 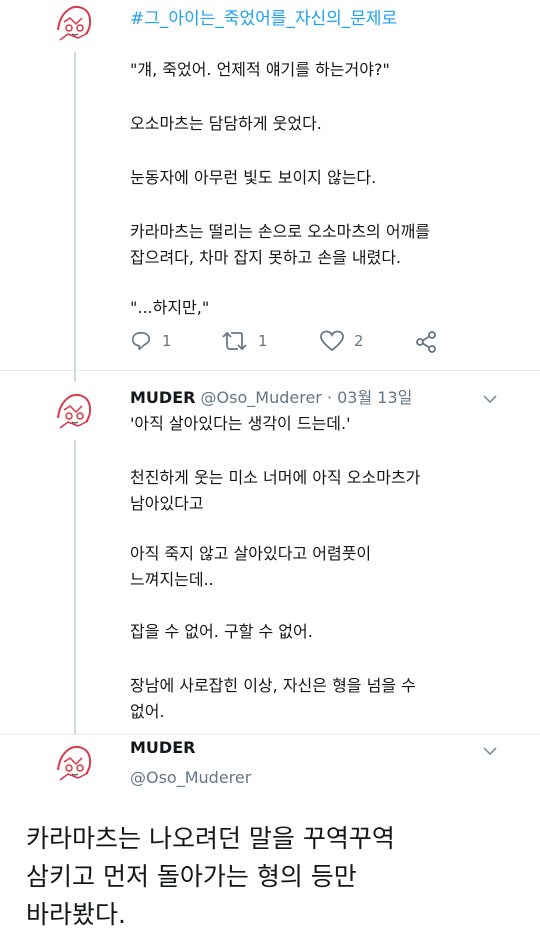 What do you see at coordinates (75, 217) in the screenshot?
I see `thread-line-top` at bounding box center [75, 217].